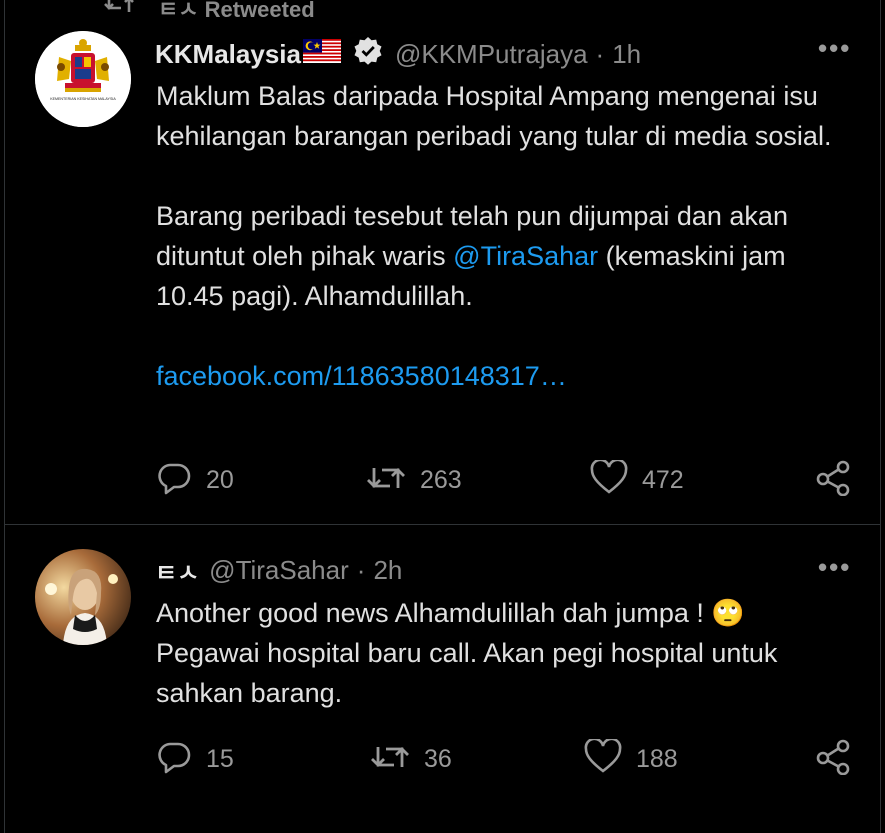 Image resolution: width=885 pixels, height=833 pixels. I want to click on tweet2-header: ㅌㅅ @TiraSahar · 2h, so click(278, 570).